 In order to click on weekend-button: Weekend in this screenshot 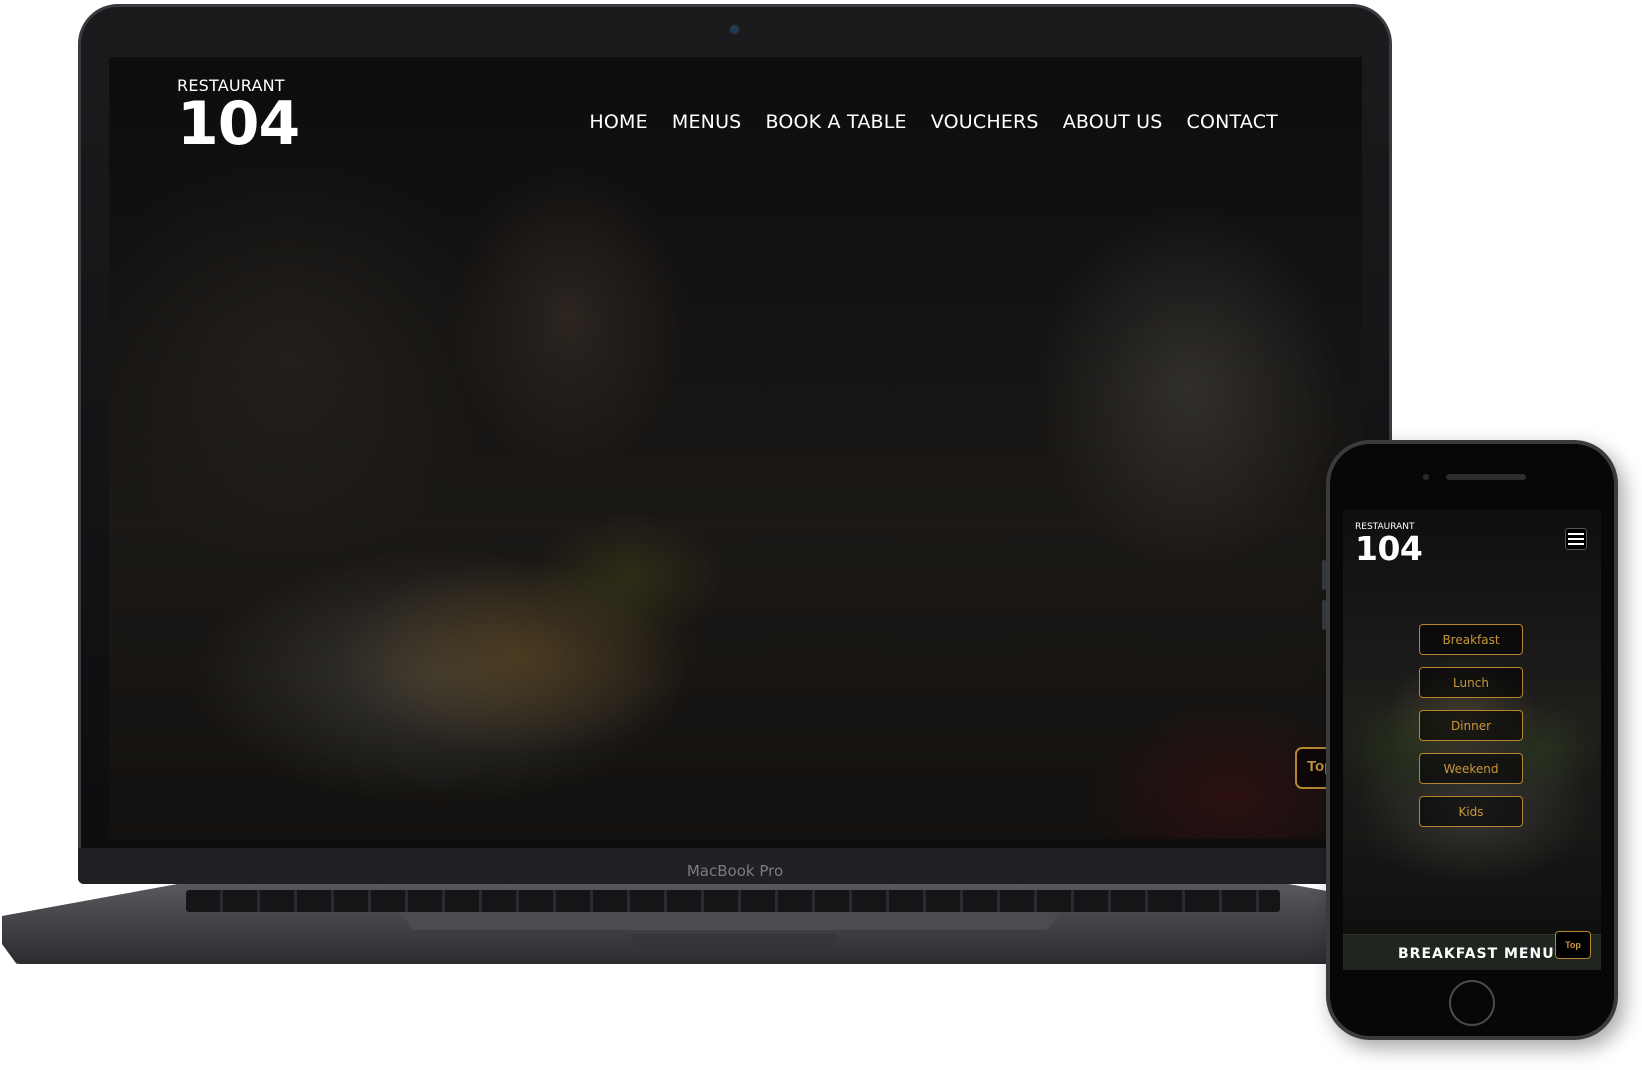, I will do `click(1471, 768)`.